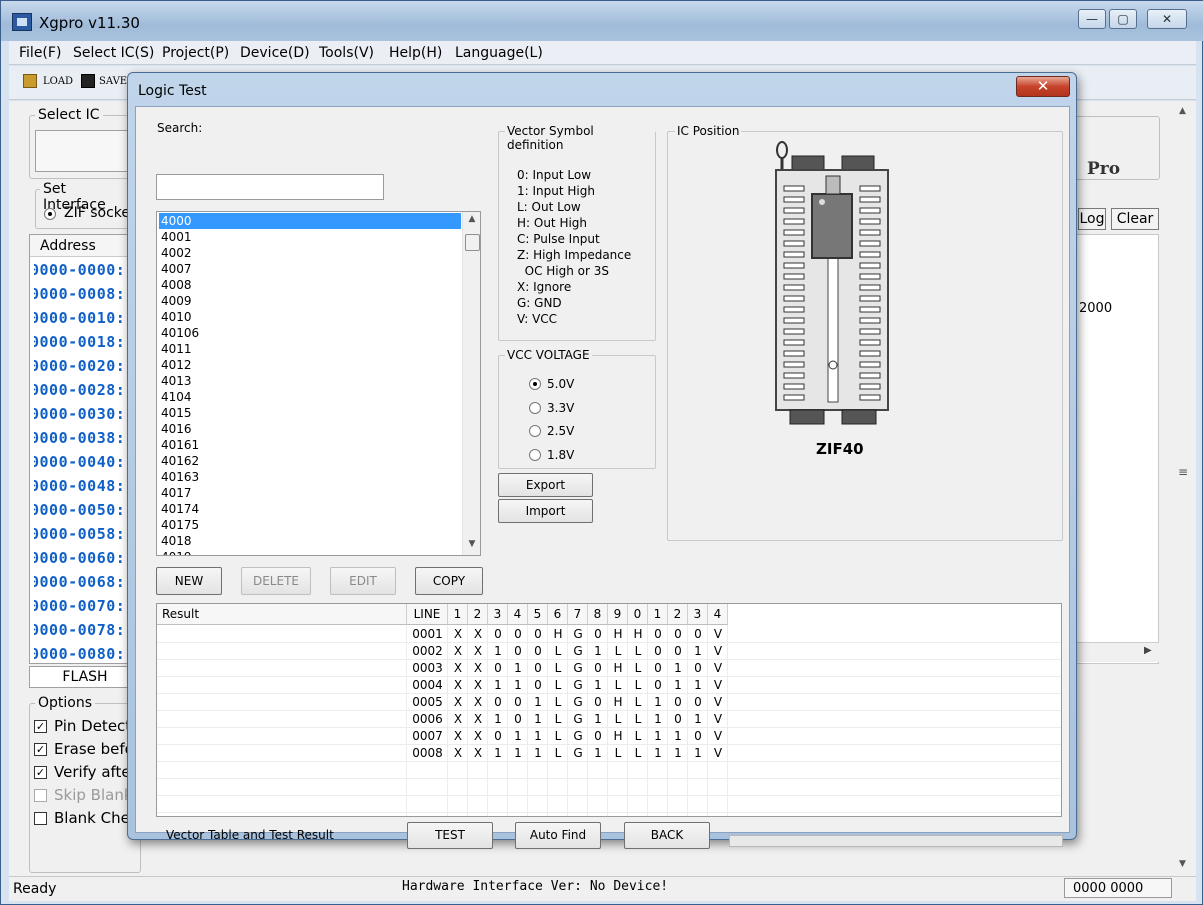  I want to click on ic-name-box, so click(85, 151).